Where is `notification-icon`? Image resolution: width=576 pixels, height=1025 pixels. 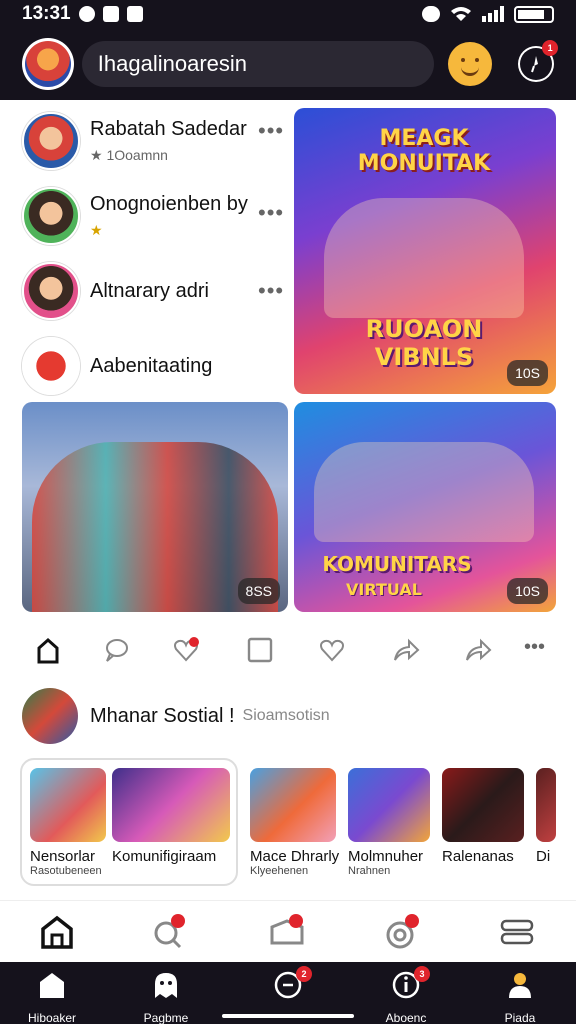
notification-icon is located at coordinates (86, 14).